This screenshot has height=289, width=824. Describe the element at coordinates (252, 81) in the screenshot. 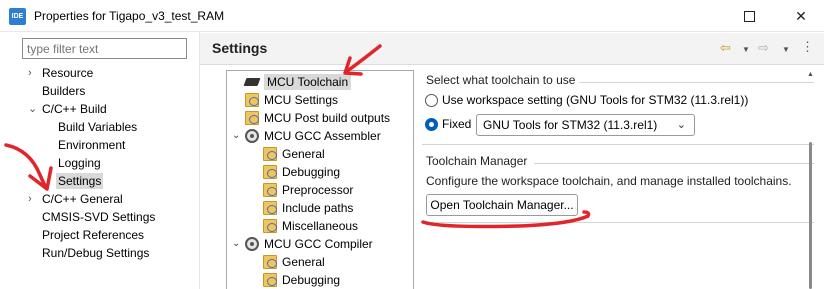

I see `chip-icon` at that location.